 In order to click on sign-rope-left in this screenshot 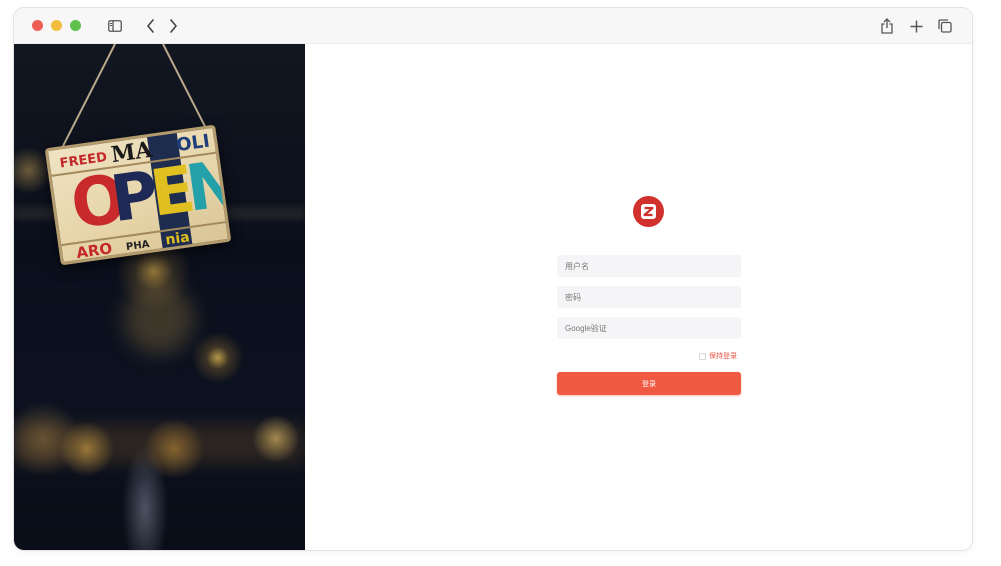, I will do `click(87, 98)`.